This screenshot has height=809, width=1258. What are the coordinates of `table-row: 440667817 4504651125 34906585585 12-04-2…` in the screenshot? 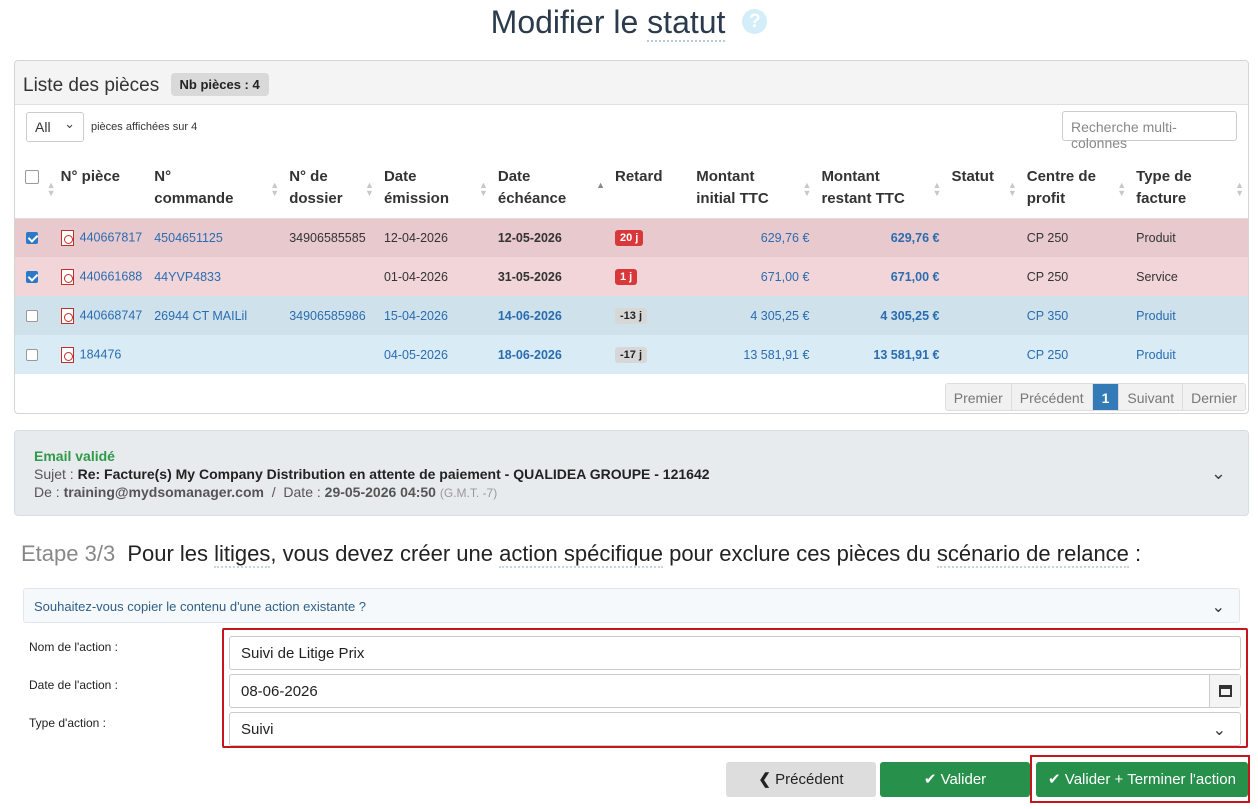 It's located at (631, 237).